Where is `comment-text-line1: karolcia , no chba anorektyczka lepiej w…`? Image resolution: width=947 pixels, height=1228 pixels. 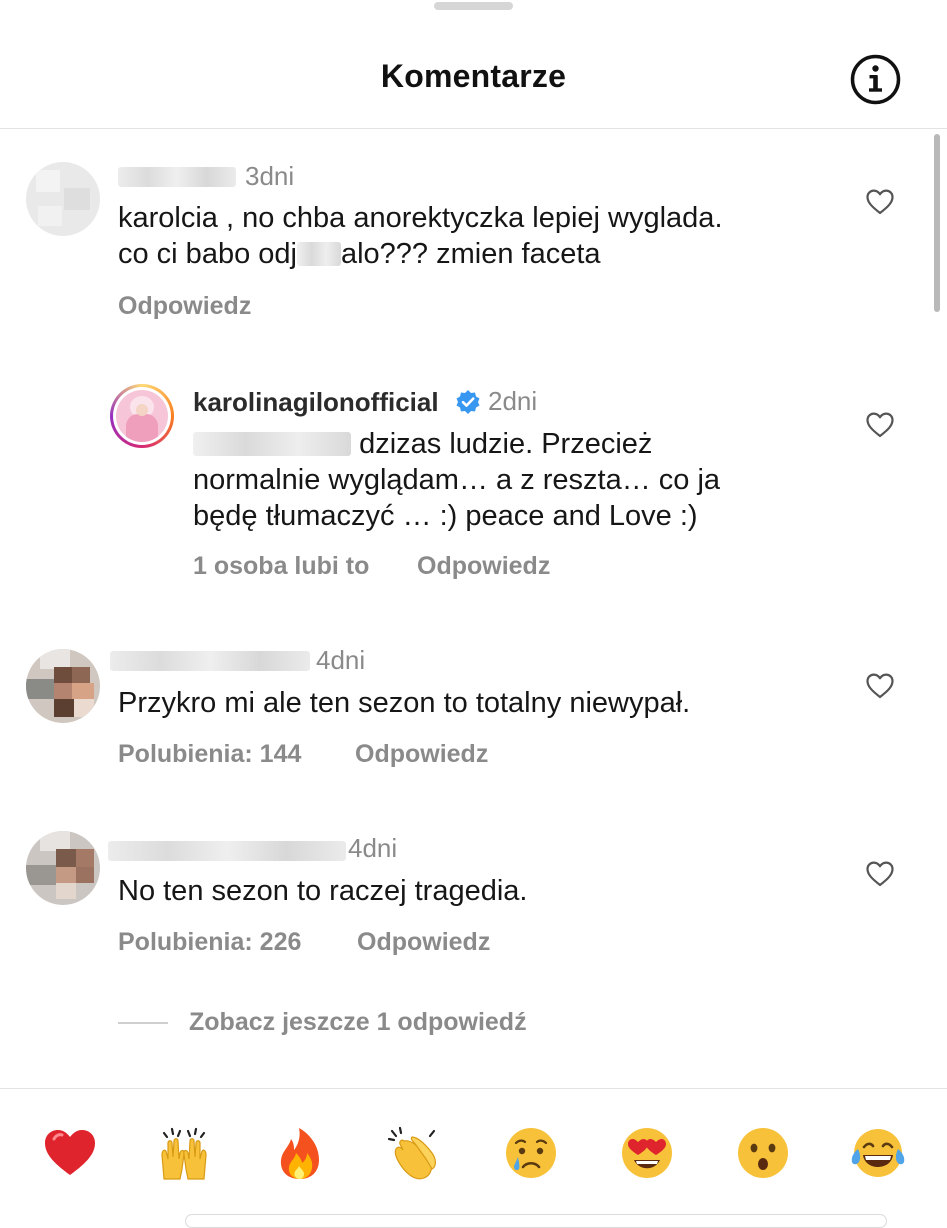
comment-text-line1: karolcia , no chba anorektyczka lepiej w… is located at coordinates (420, 218).